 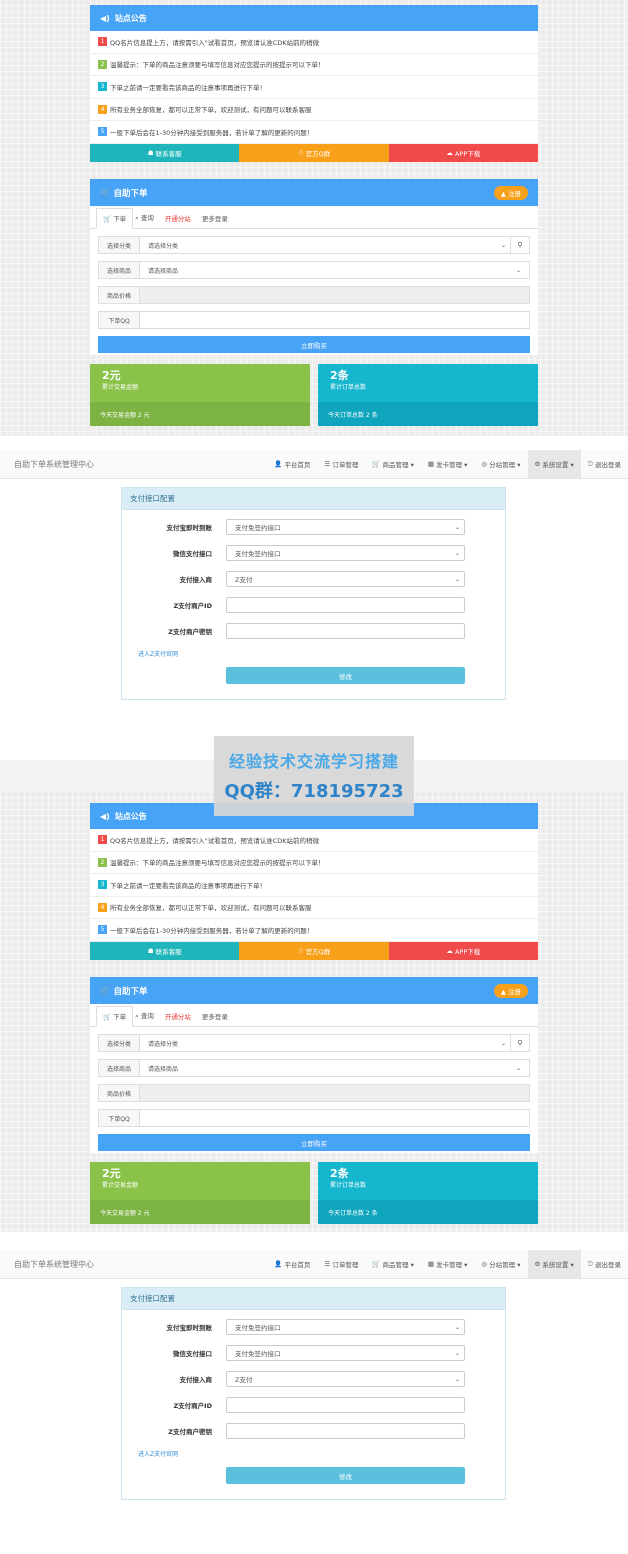 I want to click on announcement-item: 4 所有业务全部恢复，都可以正常下单，欢迎测试，有问题可以联系客服, so click(x=314, y=908).